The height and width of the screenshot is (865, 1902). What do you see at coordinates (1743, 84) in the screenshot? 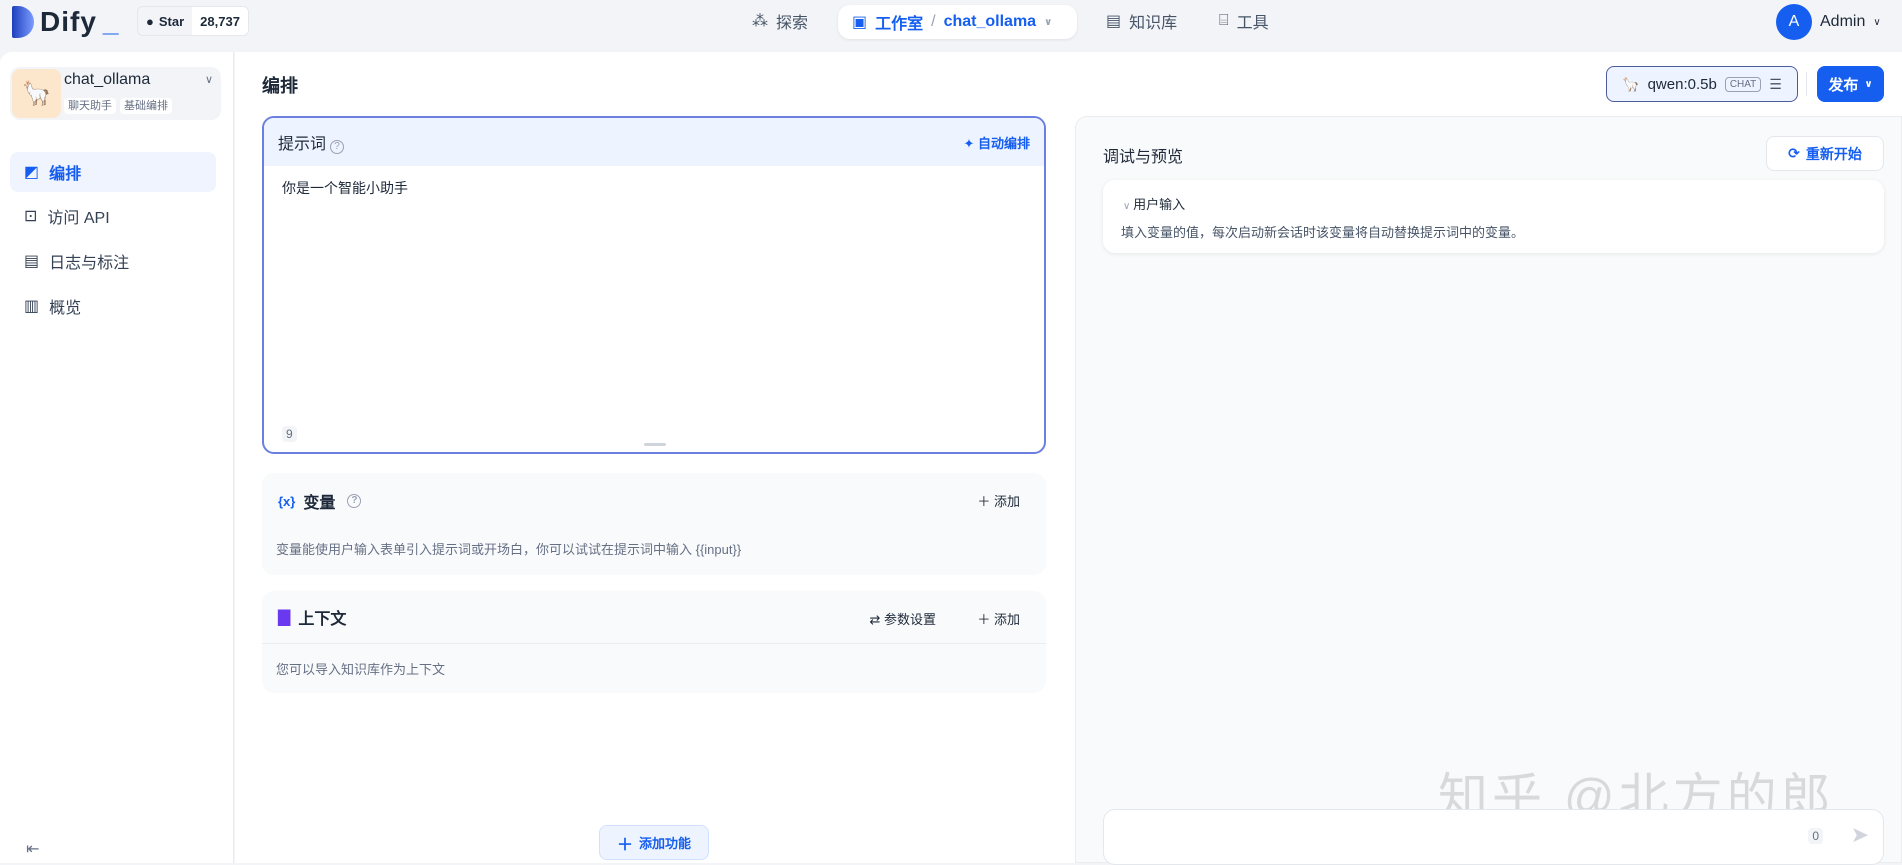
I see `model-badge: CHAT` at bounding box center [1743, 84].